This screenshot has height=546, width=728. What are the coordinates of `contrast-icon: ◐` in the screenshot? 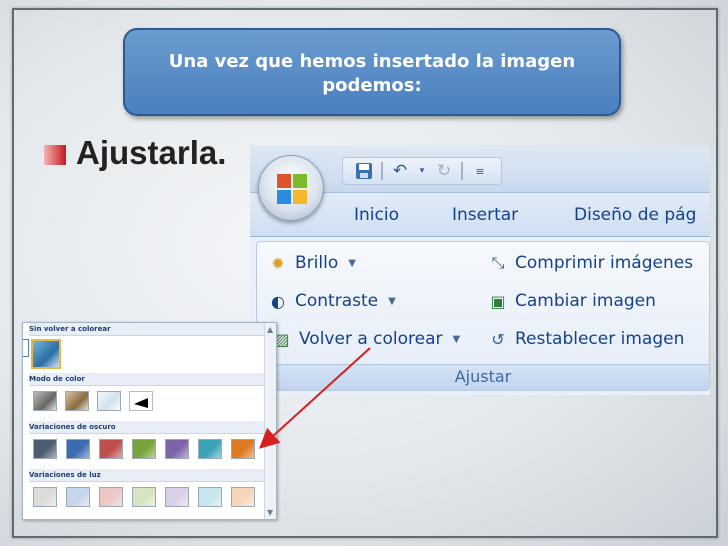 It's located at (278, 301).